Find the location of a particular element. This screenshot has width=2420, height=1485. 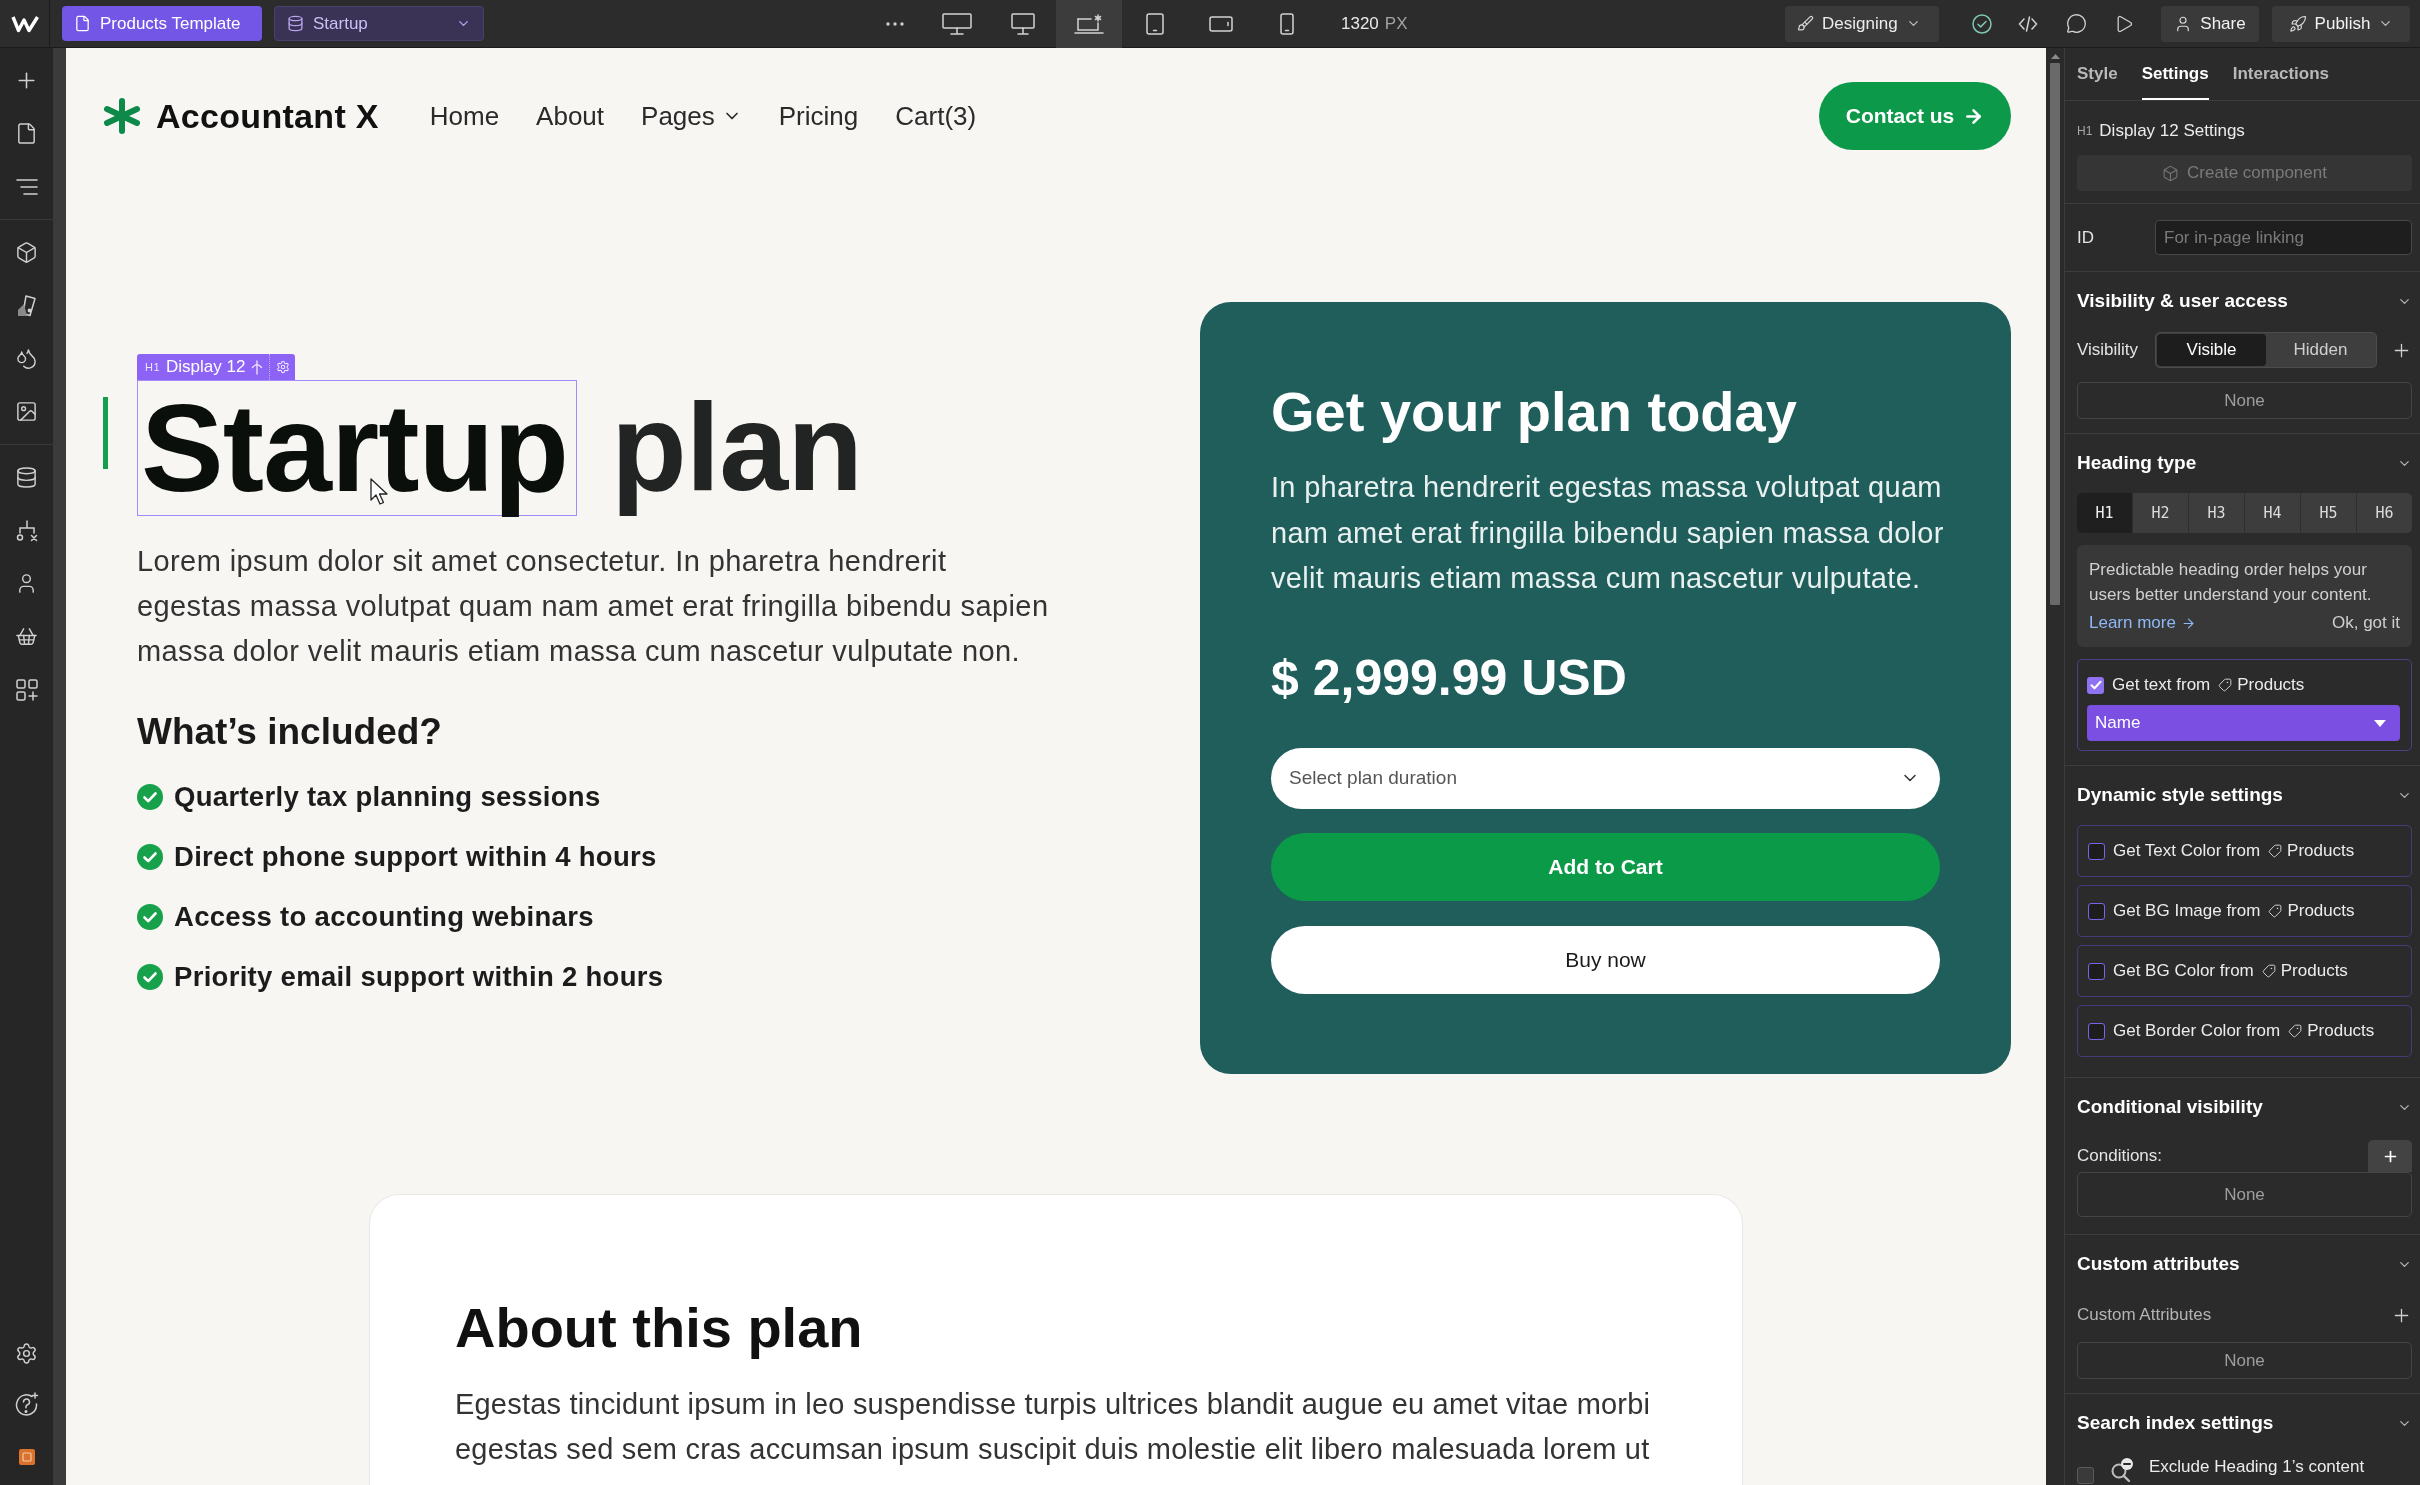

learn-more-link: Learn more is located at coordinates (2142, 623).